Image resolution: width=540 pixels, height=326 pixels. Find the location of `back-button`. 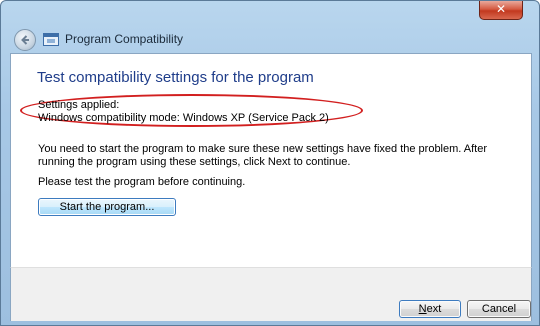

back-button is located at coordinates (25, 40).